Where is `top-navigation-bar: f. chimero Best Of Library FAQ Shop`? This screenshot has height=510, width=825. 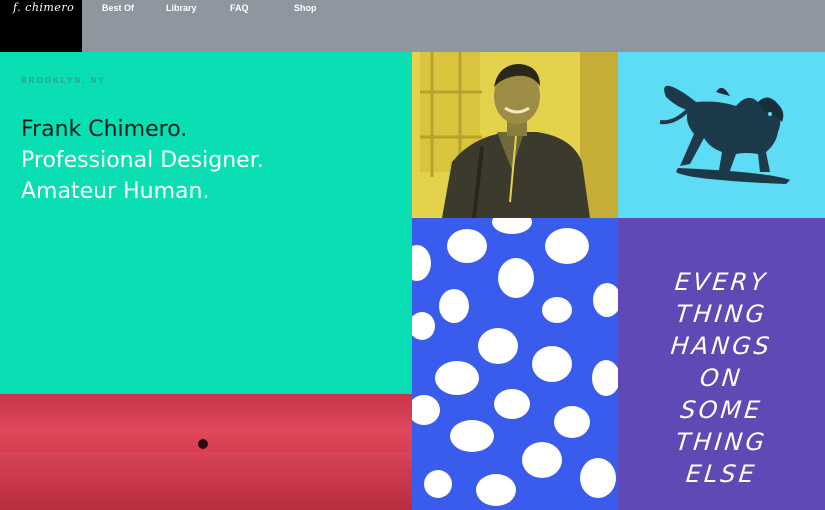 top-navigation-bar: f. chimero Best Of Library FAQ Shop is located at coordinates (412, 26).